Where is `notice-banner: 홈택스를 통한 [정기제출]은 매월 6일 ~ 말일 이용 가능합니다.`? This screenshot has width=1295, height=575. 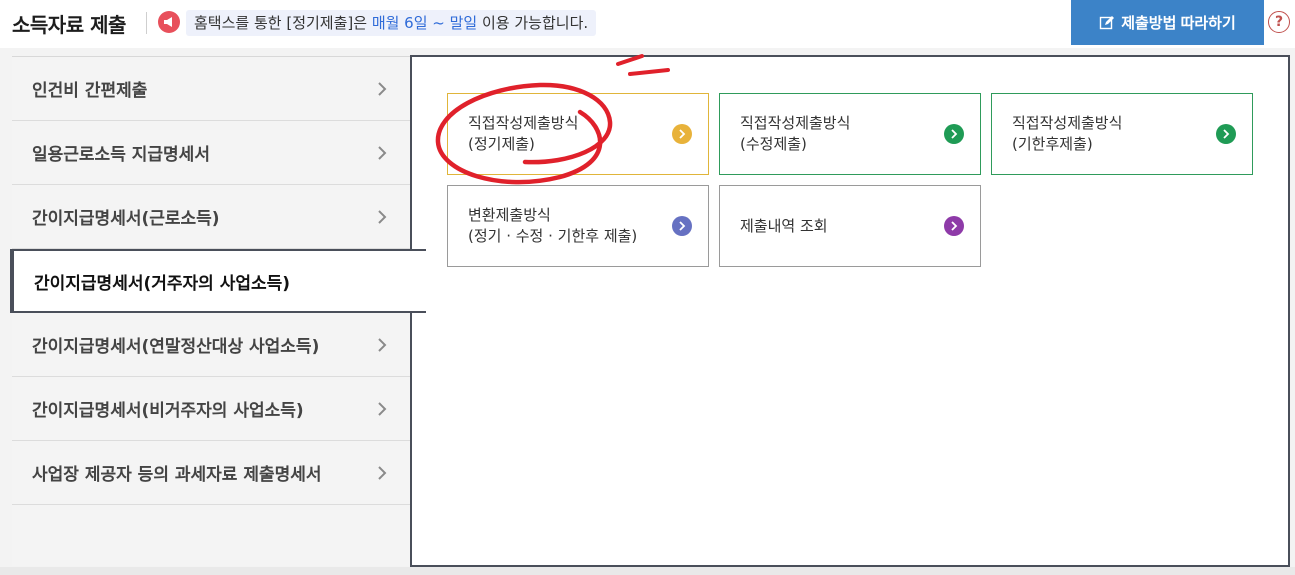 notice-banner: 홈택스를 통한 [정기제출]은 매월 6일 ~ 말일 이용 가능합니다. is located at coordinates (391, 23).